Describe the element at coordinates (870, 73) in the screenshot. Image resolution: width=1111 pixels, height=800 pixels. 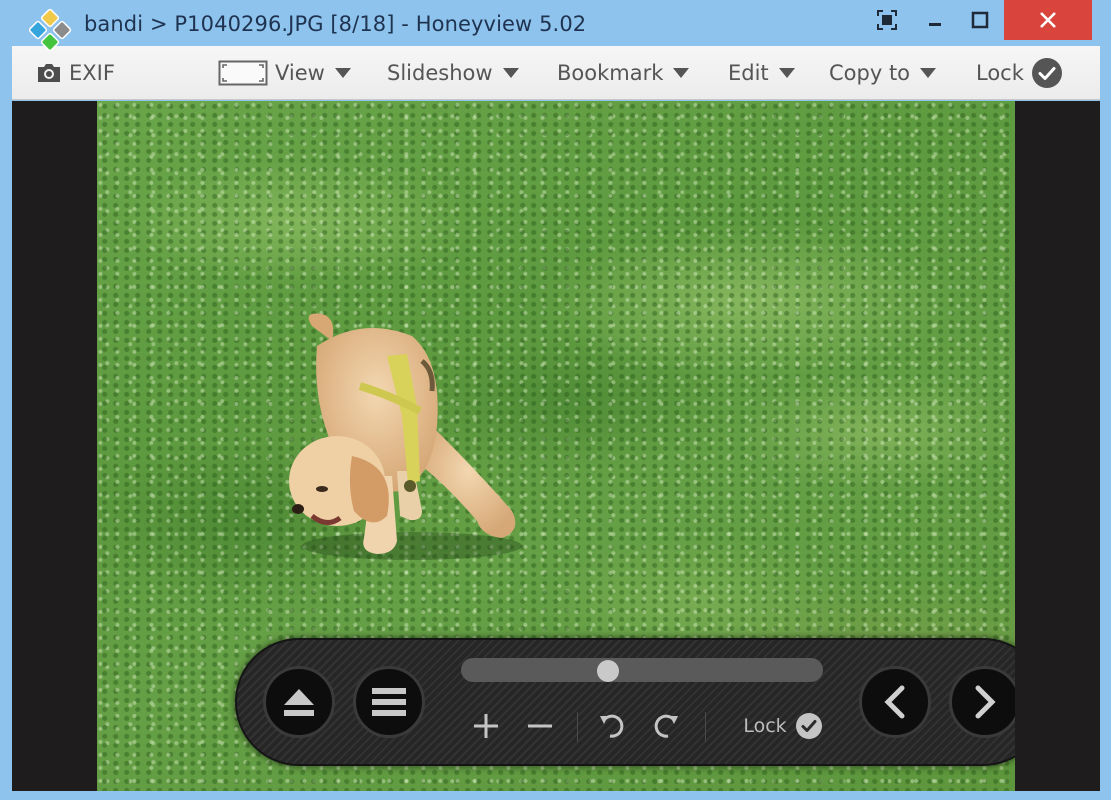
I see `copy-to-label: Copy to` at that location.